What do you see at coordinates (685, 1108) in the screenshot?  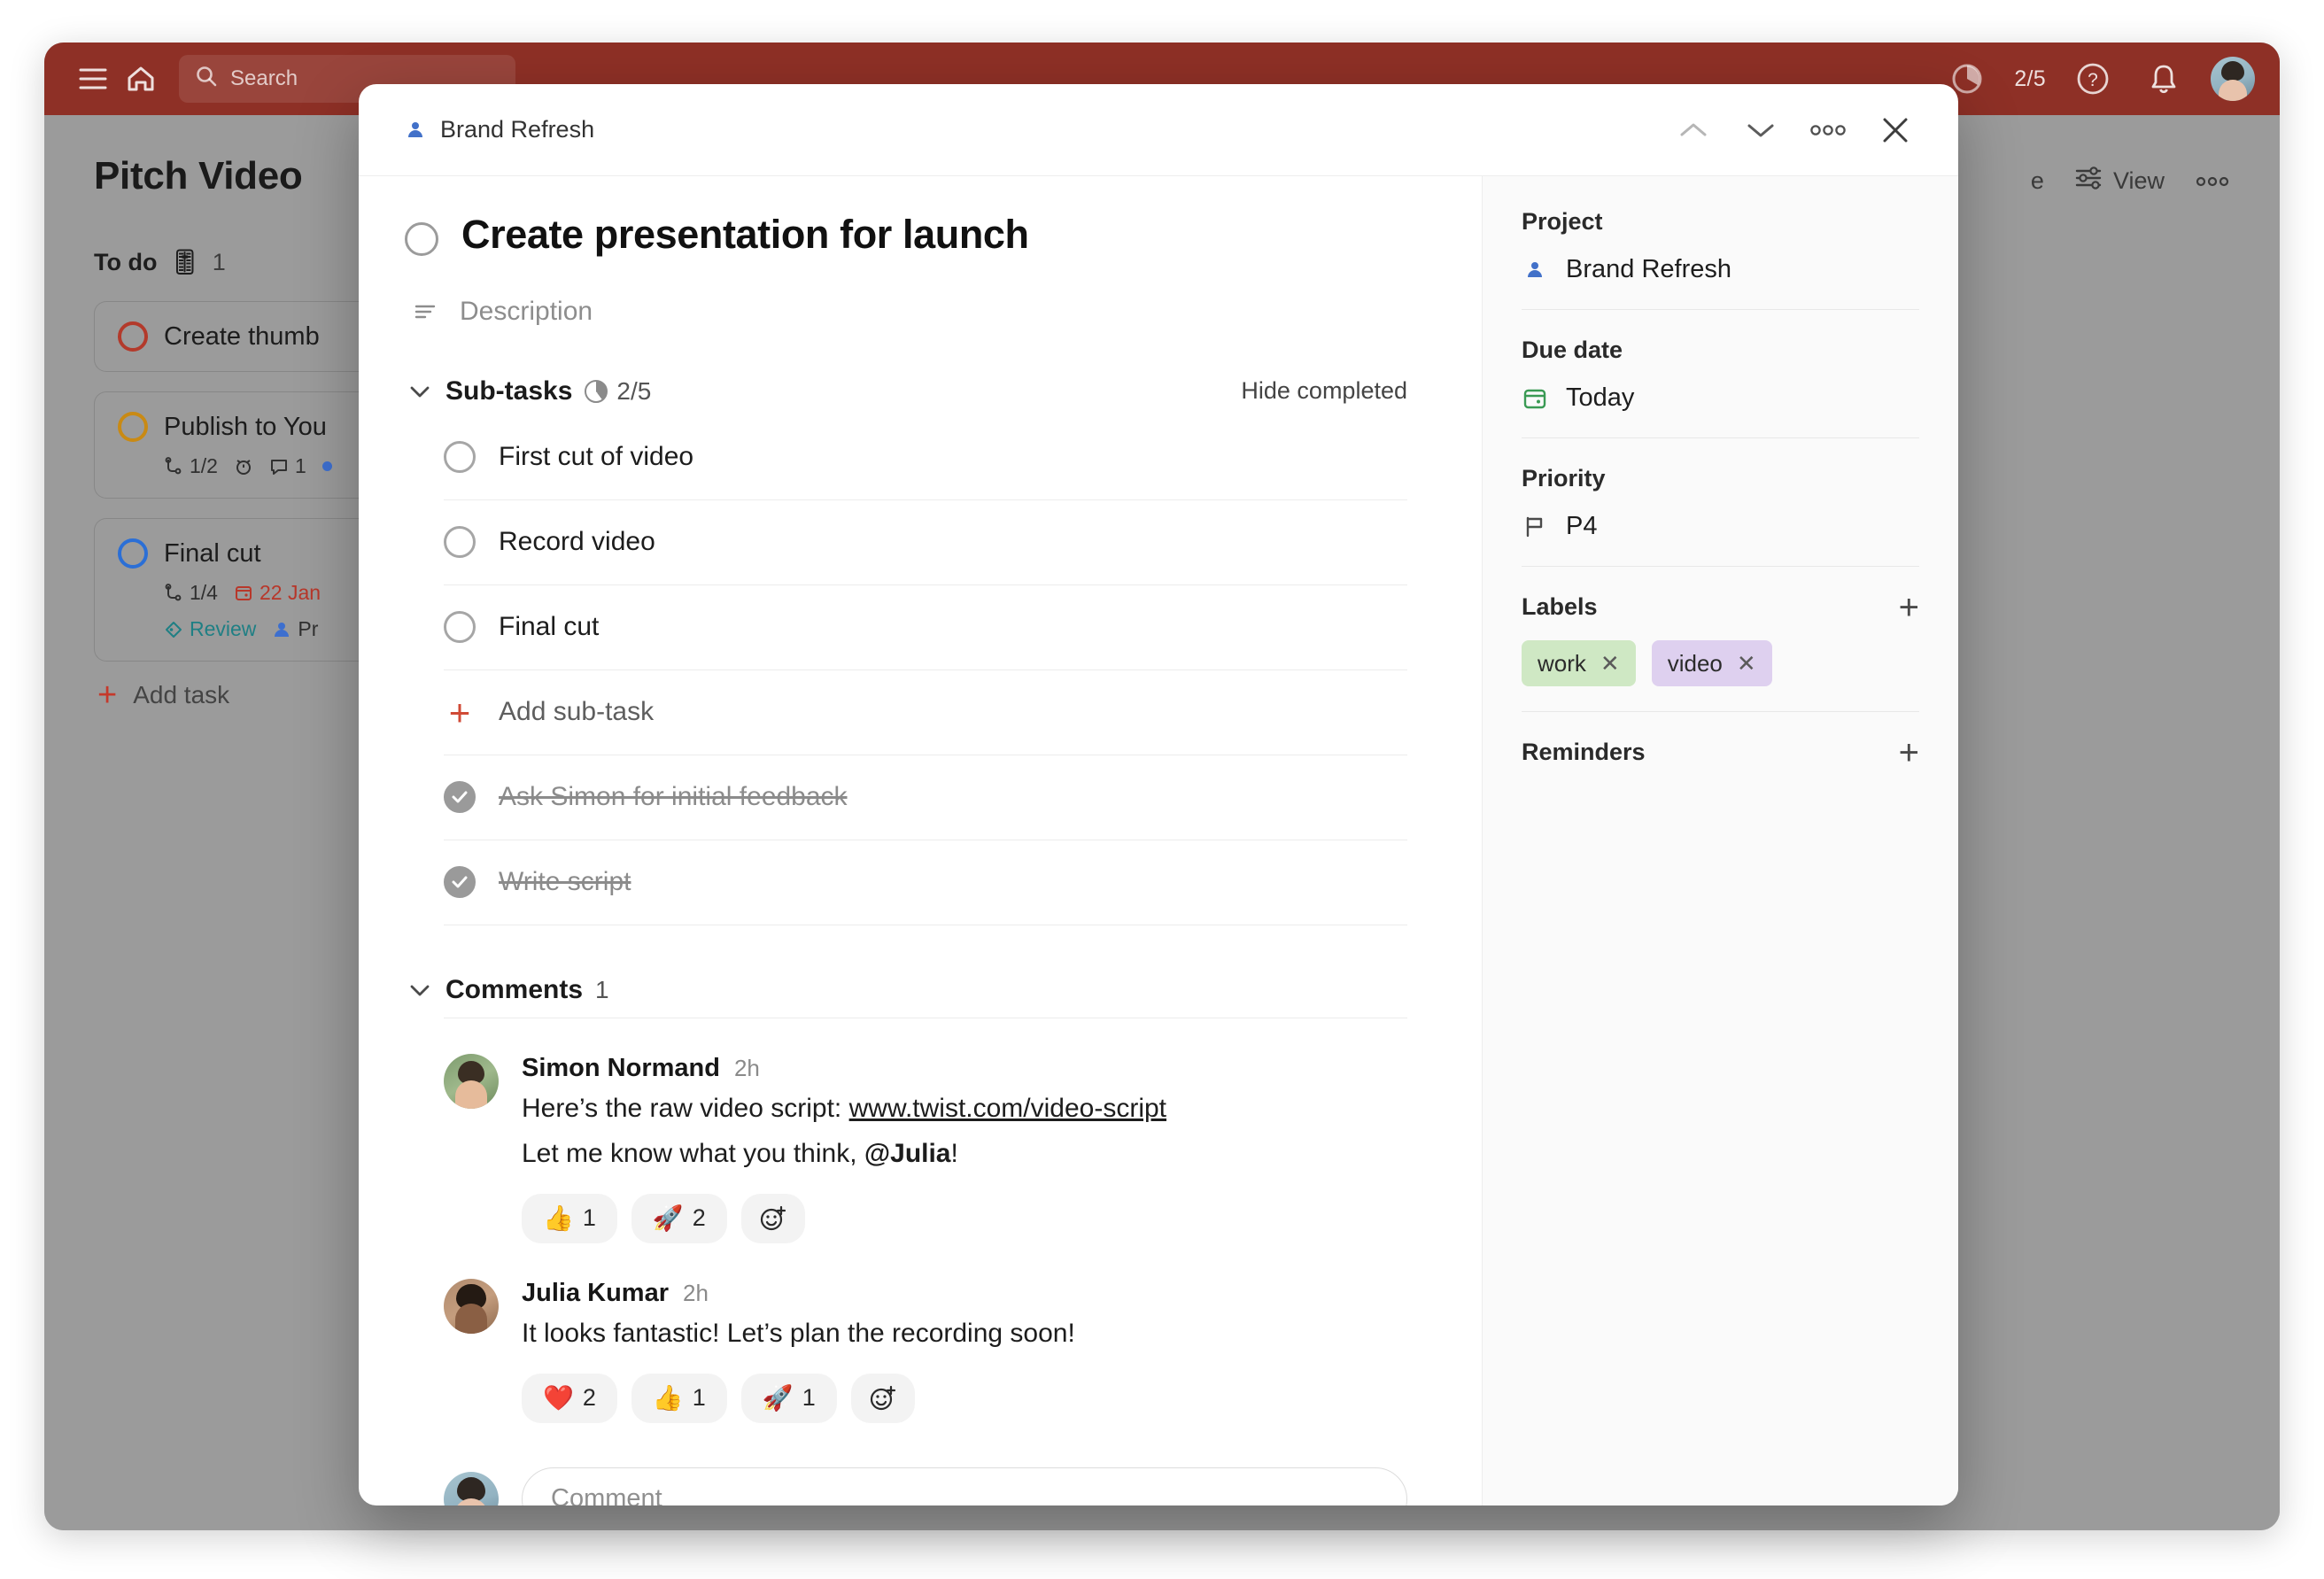 I see `comment-text-prefix: Here’s the raw video script:` at bounding box center [685, 1108].